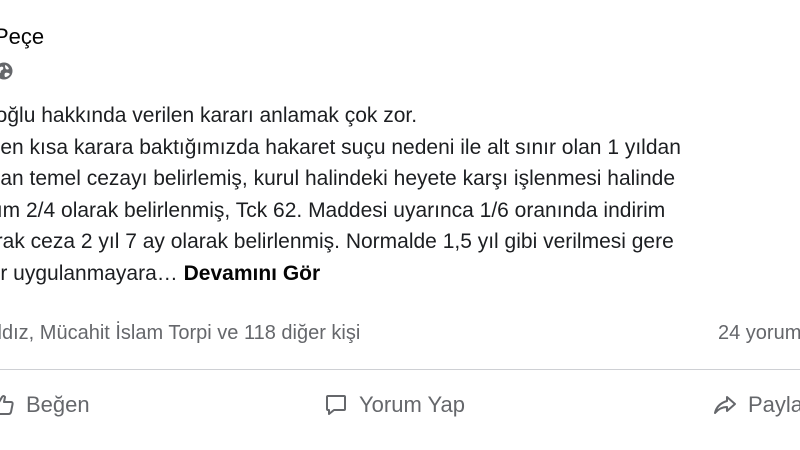 The image size is (800, 450). Describe the element at coordinates (774, 404) in the screenshot. I see `share-label: Paylaş` at that location.